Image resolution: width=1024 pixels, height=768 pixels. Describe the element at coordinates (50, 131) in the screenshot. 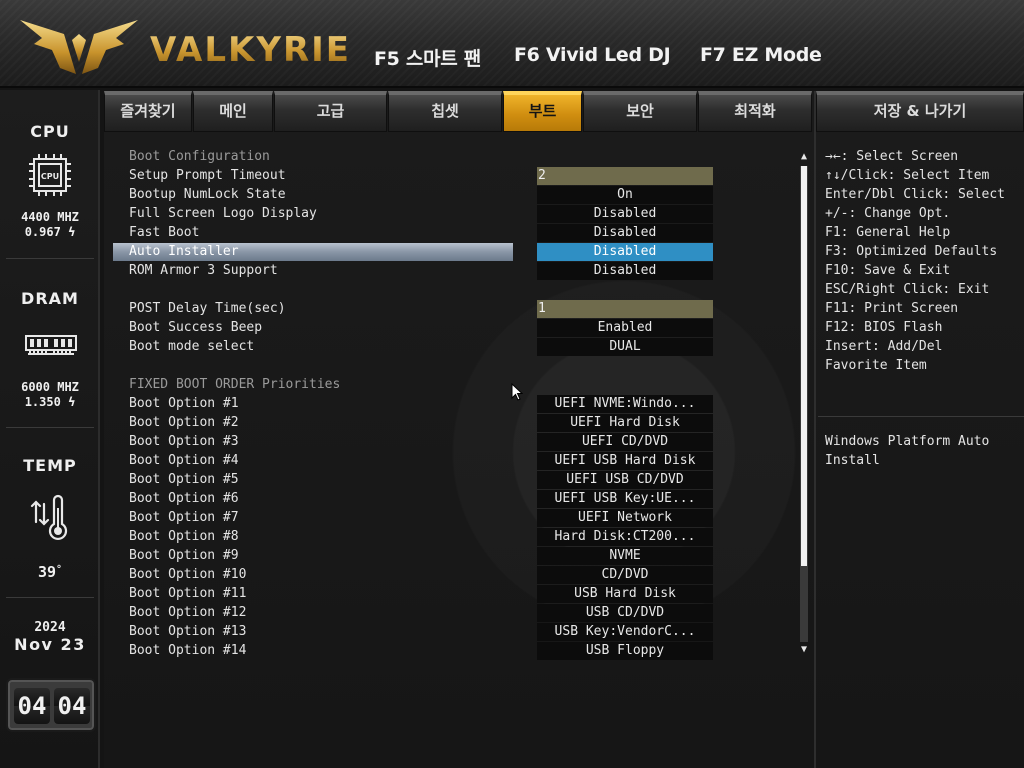

I see `cpu-block: CPU` at that location.